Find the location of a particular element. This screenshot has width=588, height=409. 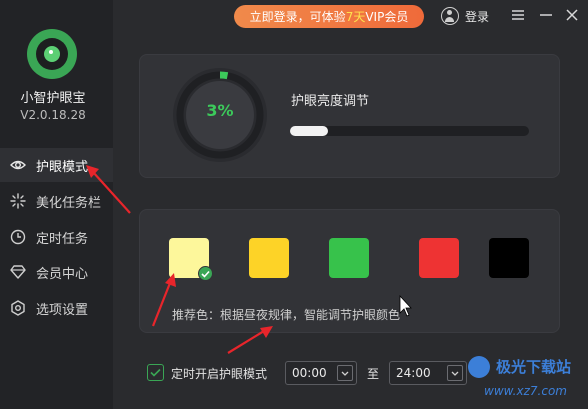

sidebar-item-eye-mode: 护眼模式 is located at coordinates (56, 165).